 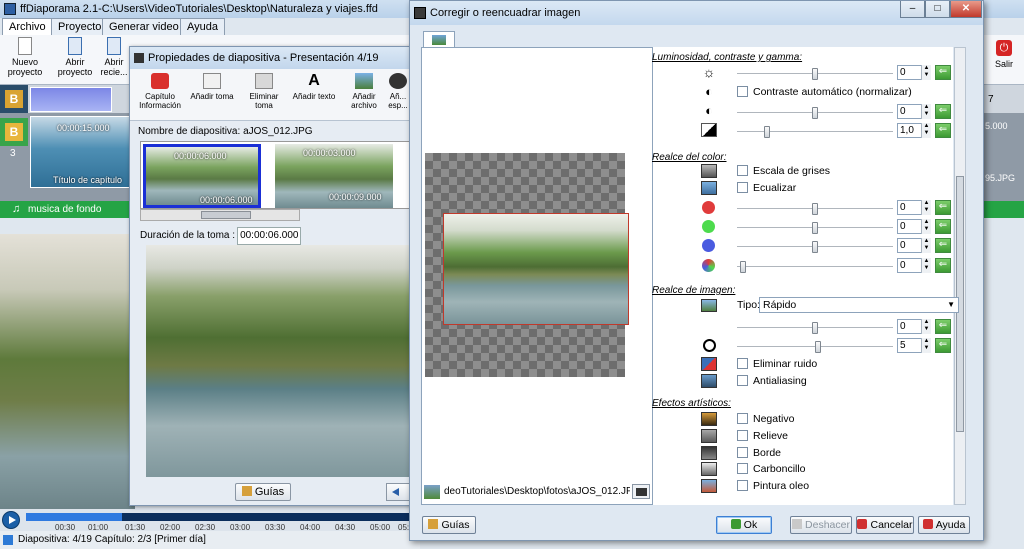 What do you see at coordinates (75, 57) in the screenshot?
I see `open-project-button: Abrir proyecto` at bounding box center [75, 57].